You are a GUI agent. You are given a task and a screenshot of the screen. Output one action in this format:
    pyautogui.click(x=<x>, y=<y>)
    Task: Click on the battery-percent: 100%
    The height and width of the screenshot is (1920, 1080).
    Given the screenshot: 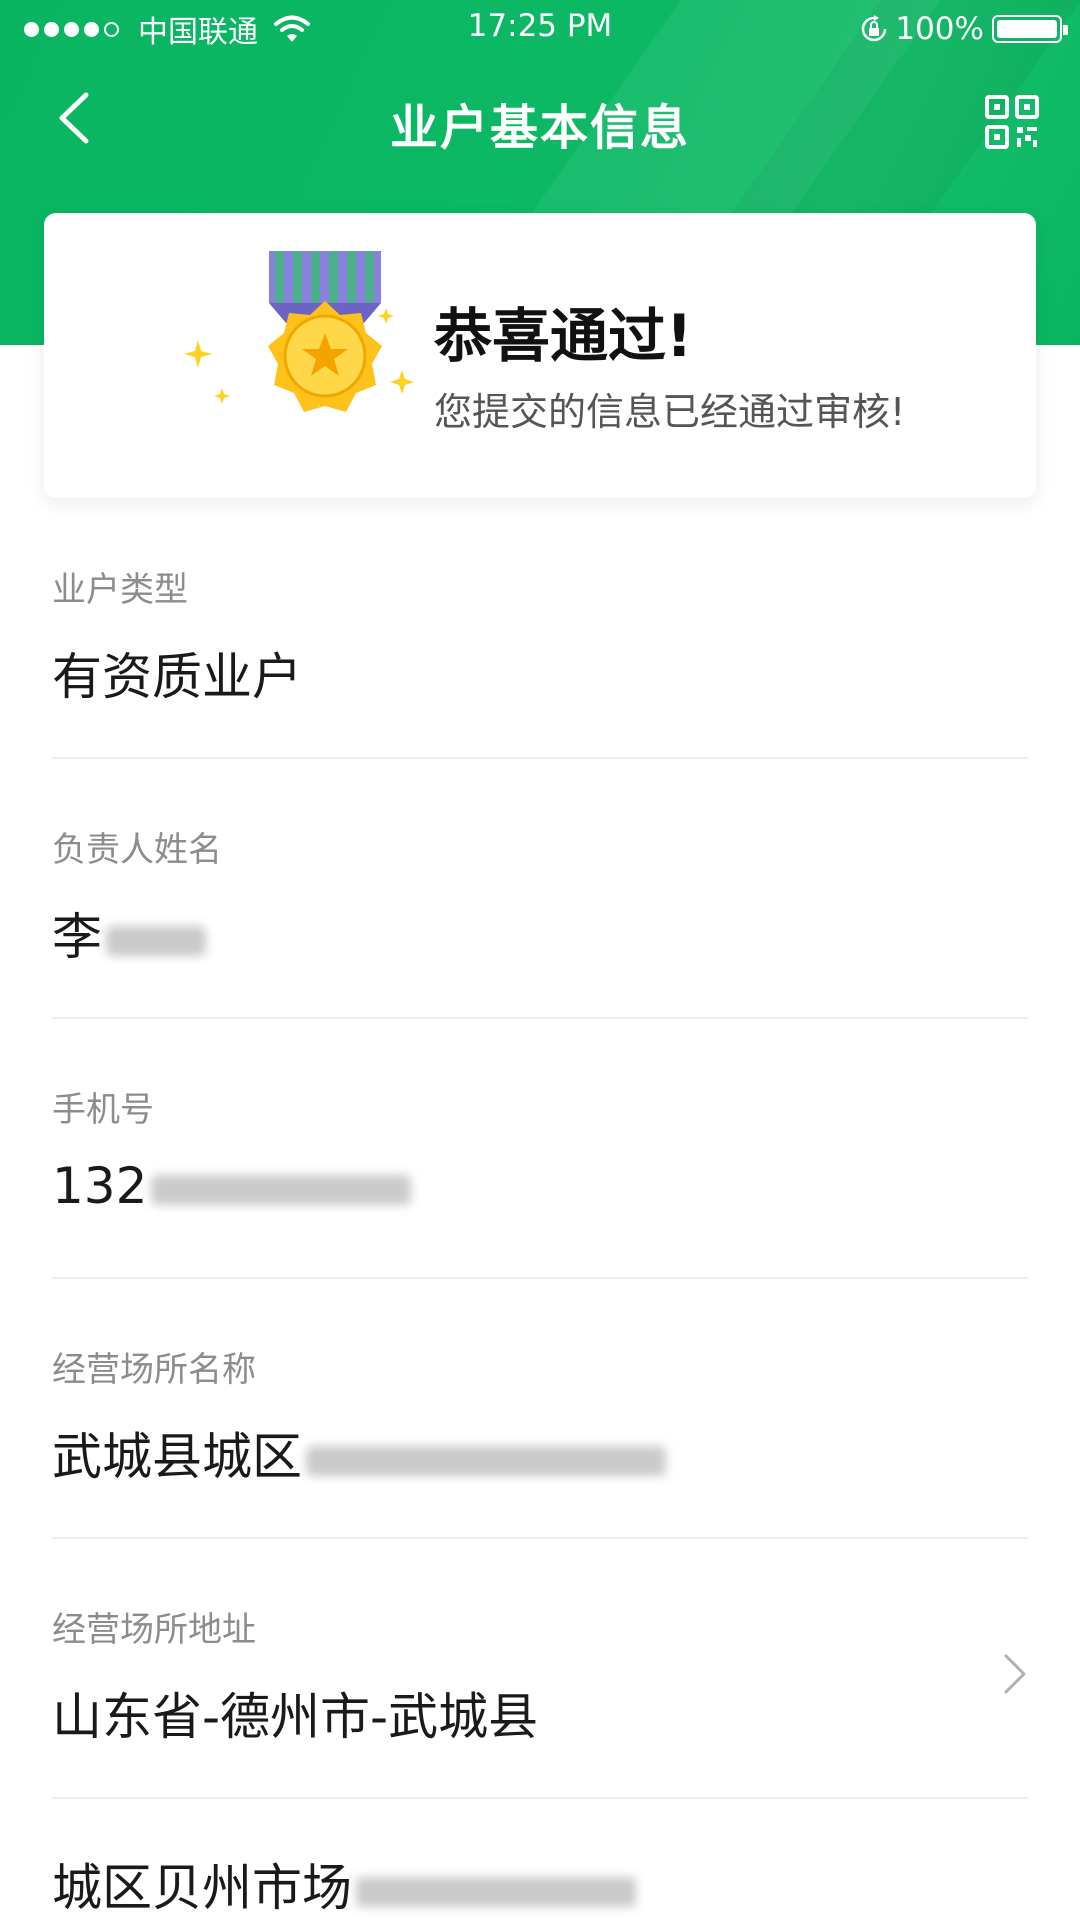 What is the action you would take?
    pyautogui.click(x=939, y=29)
    